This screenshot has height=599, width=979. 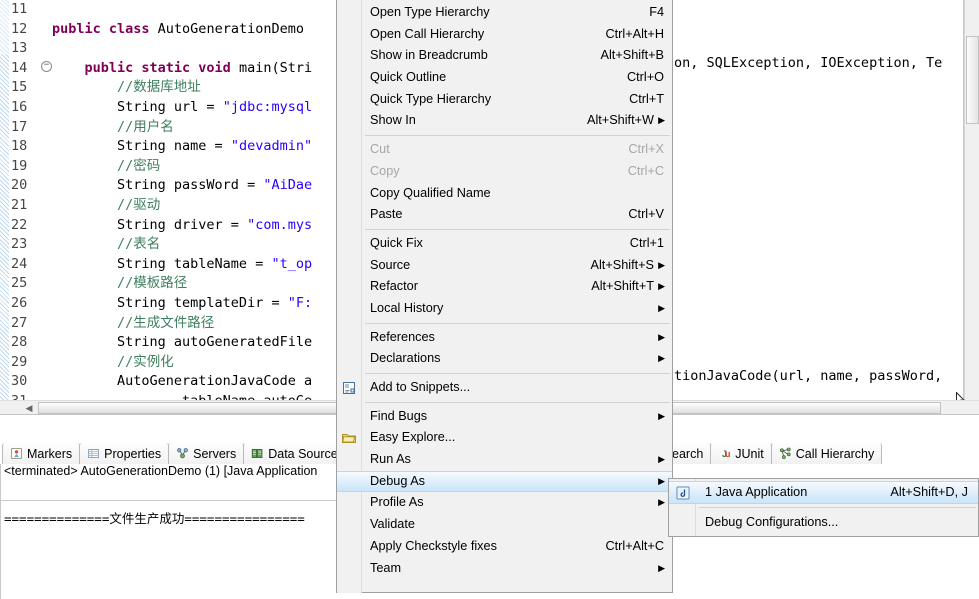 I want to click on code-text: //驱动, so click(x=139, y=204).